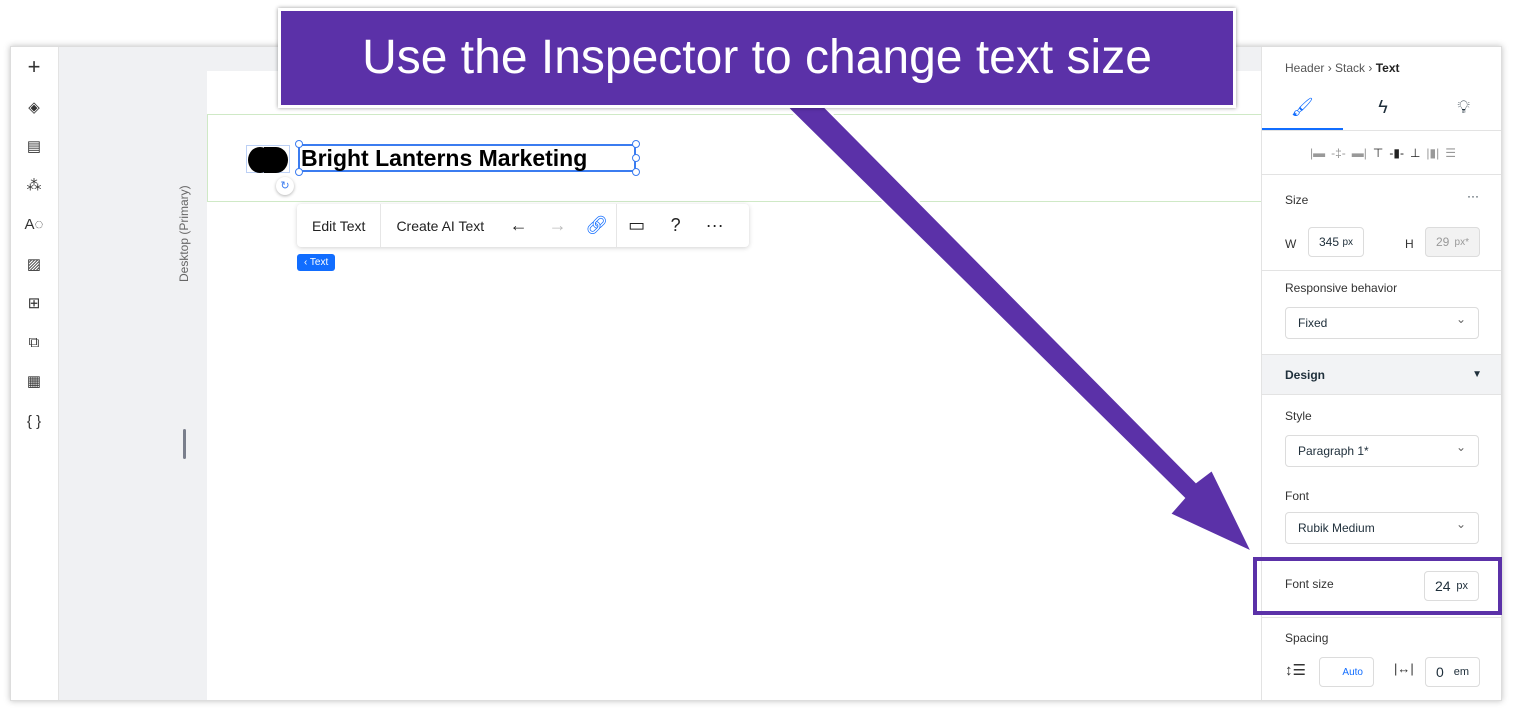  Describe the element at coordinates (757, 58) in the screenshot. I see `callout-banner: Use the Inspector to change text size` at that location.